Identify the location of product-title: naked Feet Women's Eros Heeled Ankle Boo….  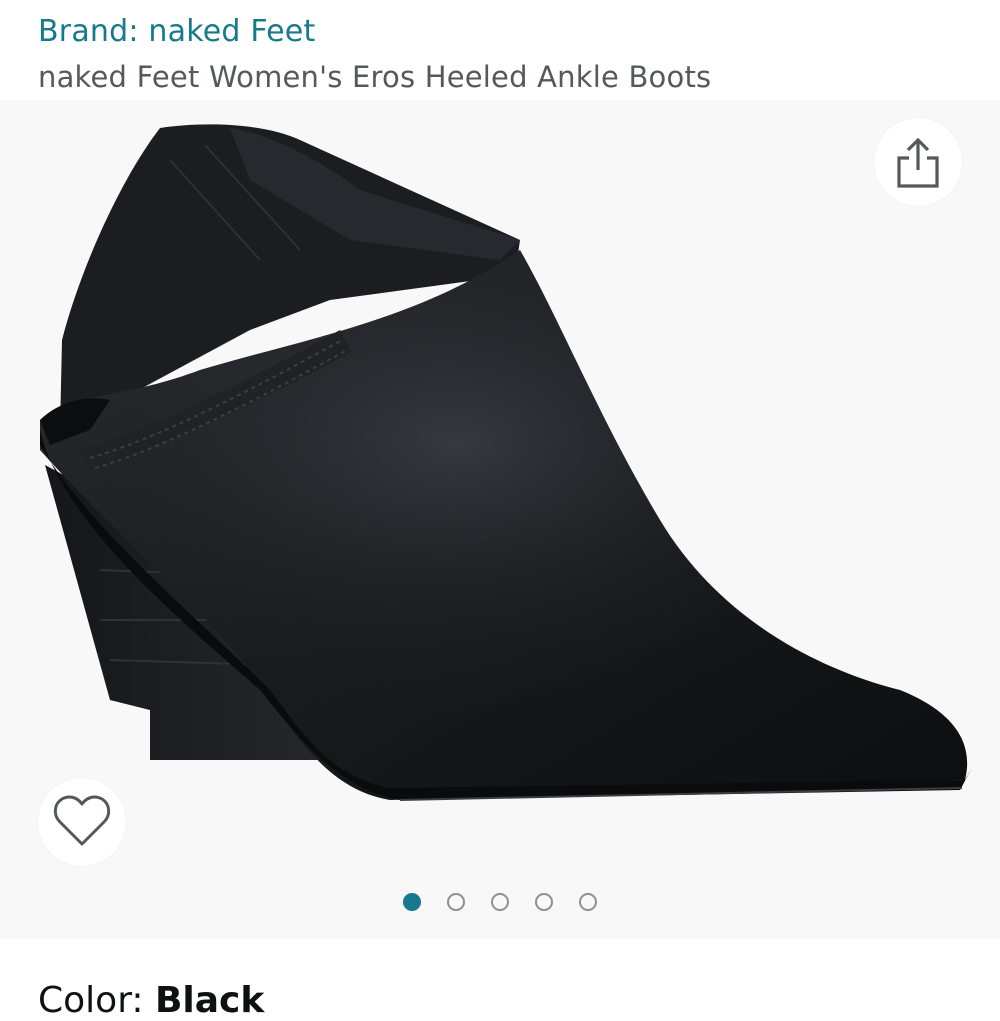
(375, 77).